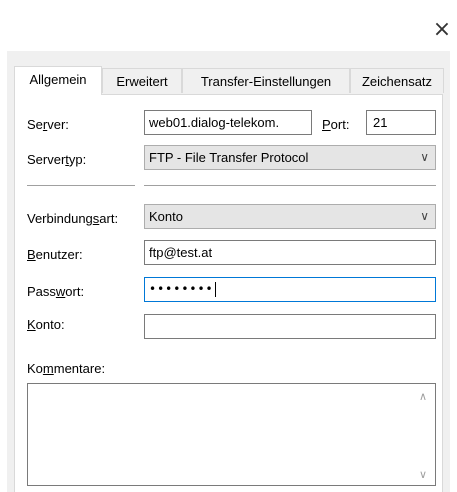 Image resolution: width=457 pixels, height=492 pixels. Describe the element at coordinates (423, 474) in the screenshot. I see `scroll-down-icon: ∨` at that location.